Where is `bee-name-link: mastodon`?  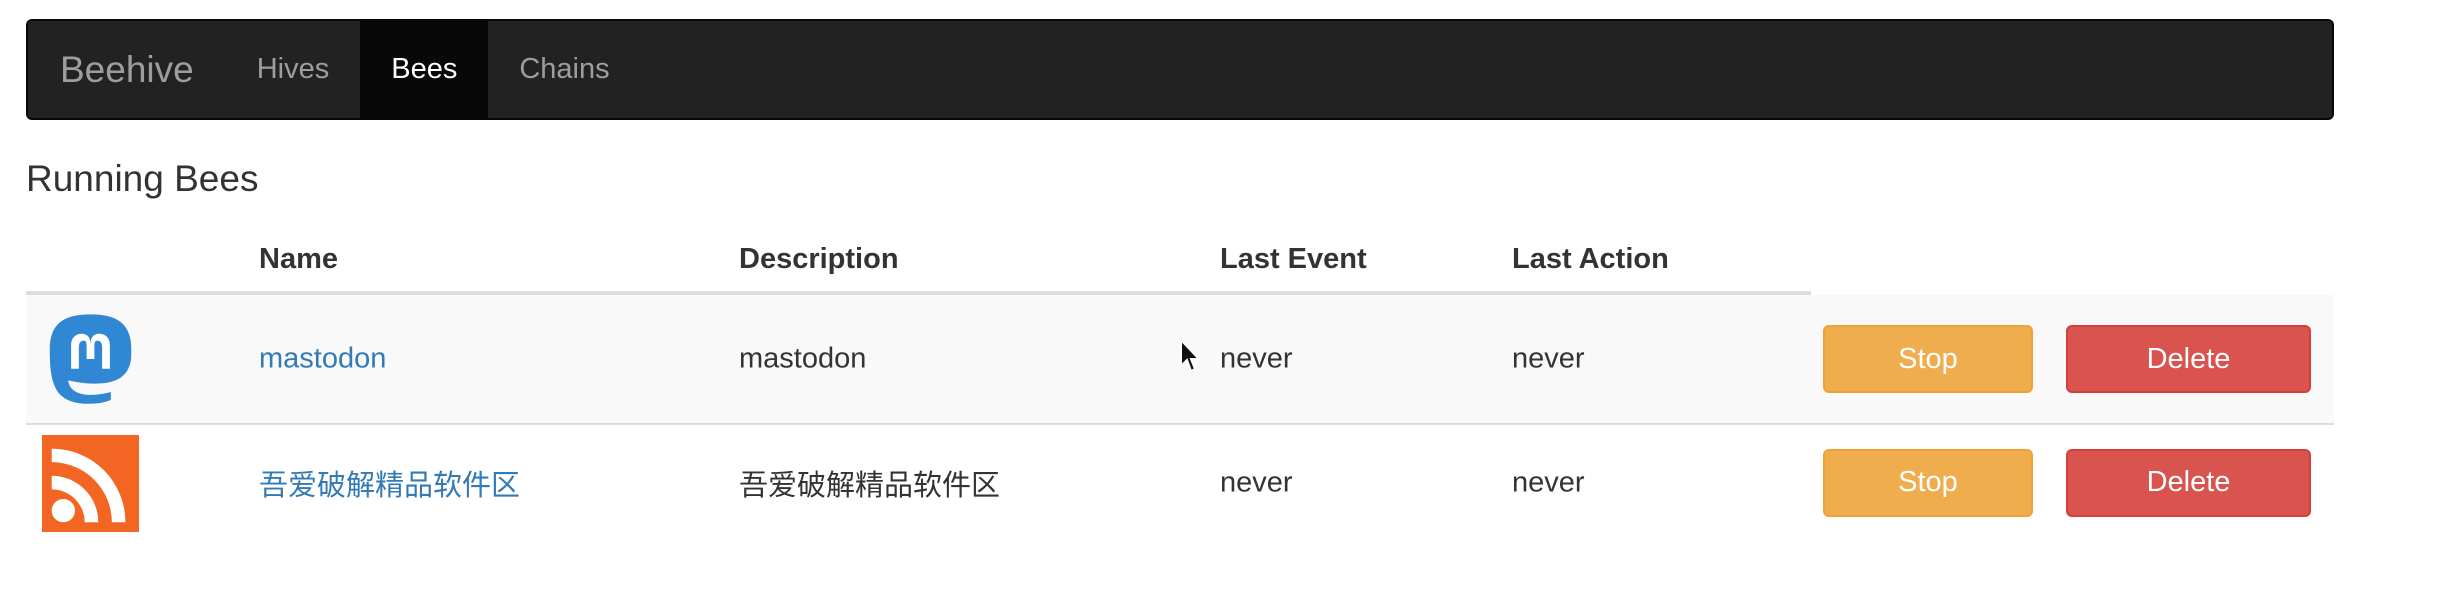
bee-name-link: mastodon is located at coordinates (322, 359).